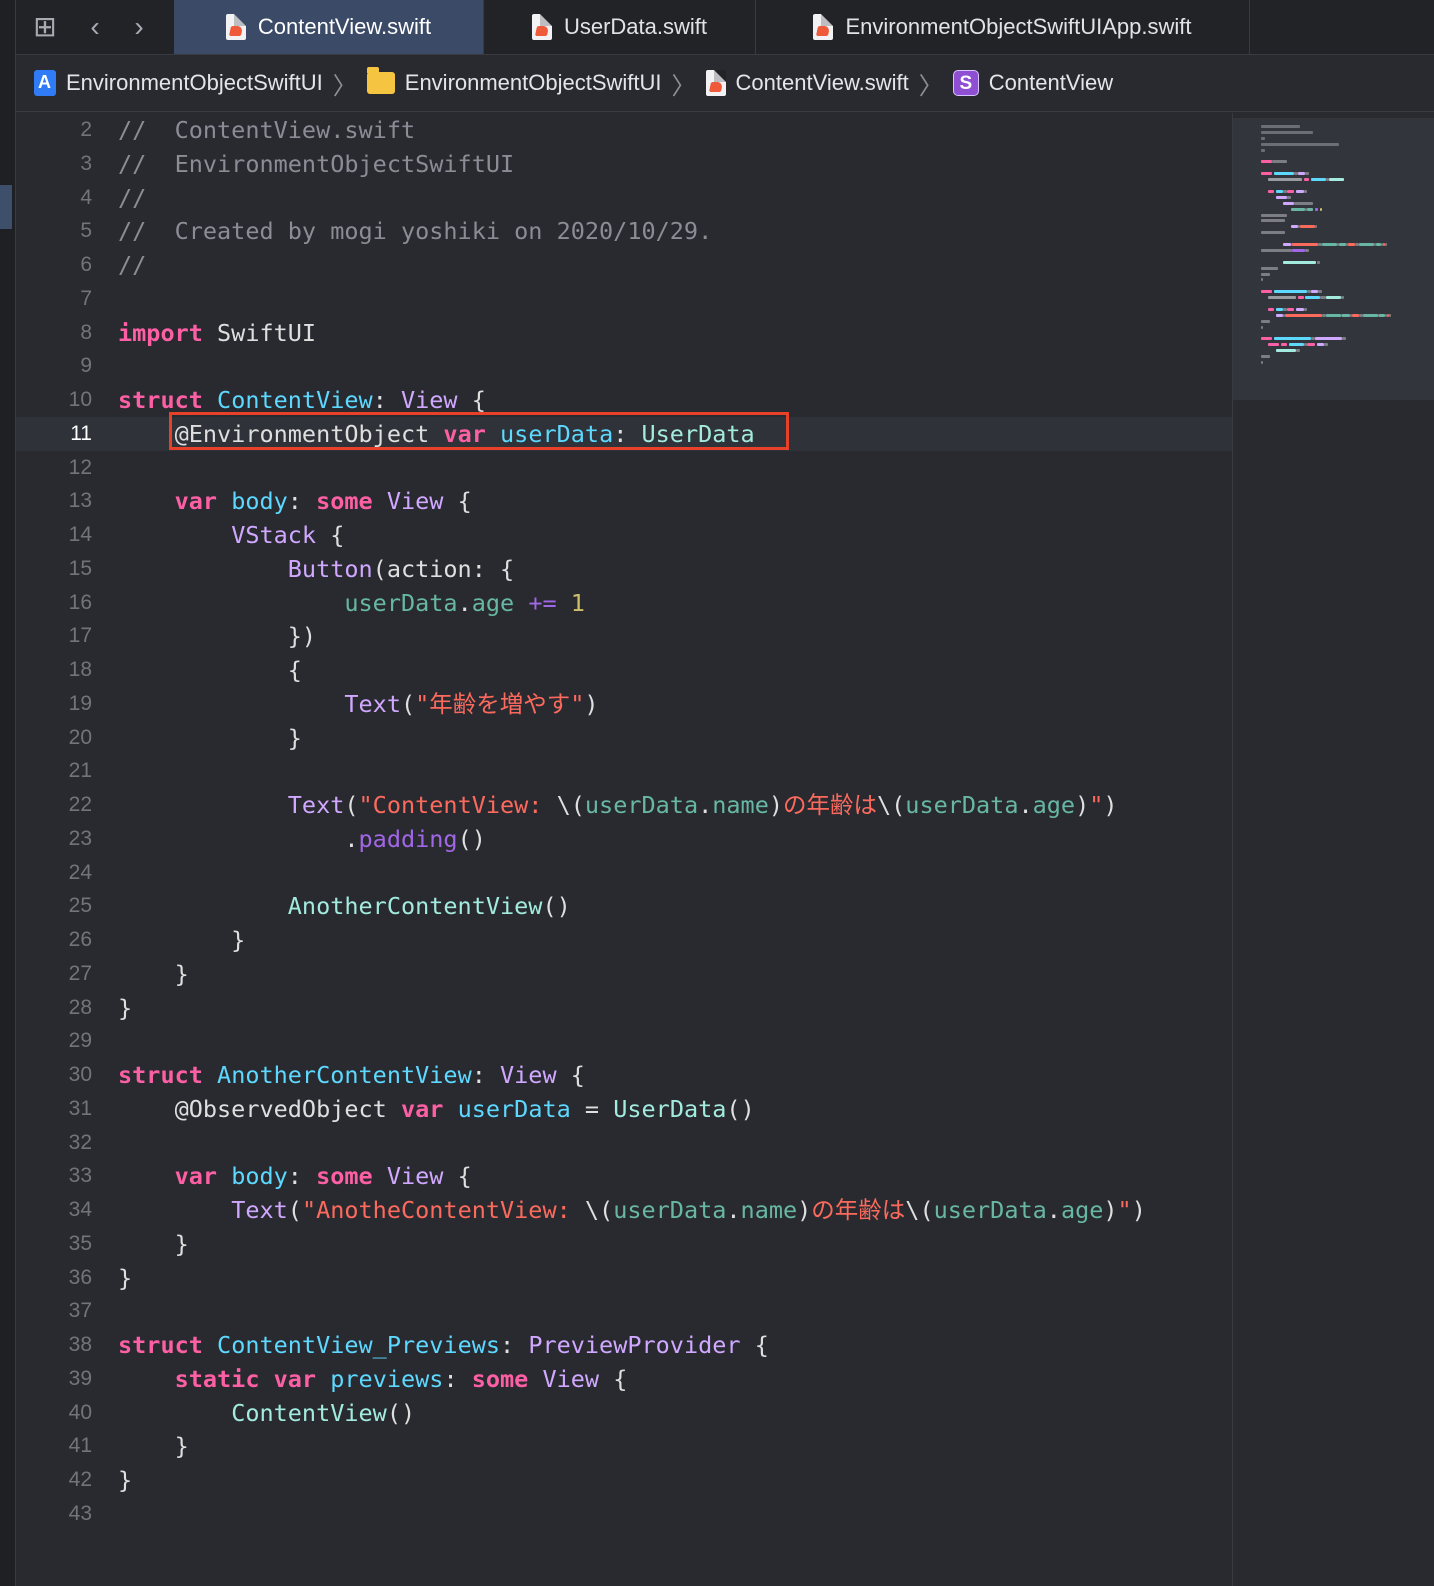 Image resolution: width=1434 pixels, height=1586 pixels. What do you see at coordinates (624, 1041) in the screenshot?
I see `code-line: 29` at bounding box center [624, 1041].